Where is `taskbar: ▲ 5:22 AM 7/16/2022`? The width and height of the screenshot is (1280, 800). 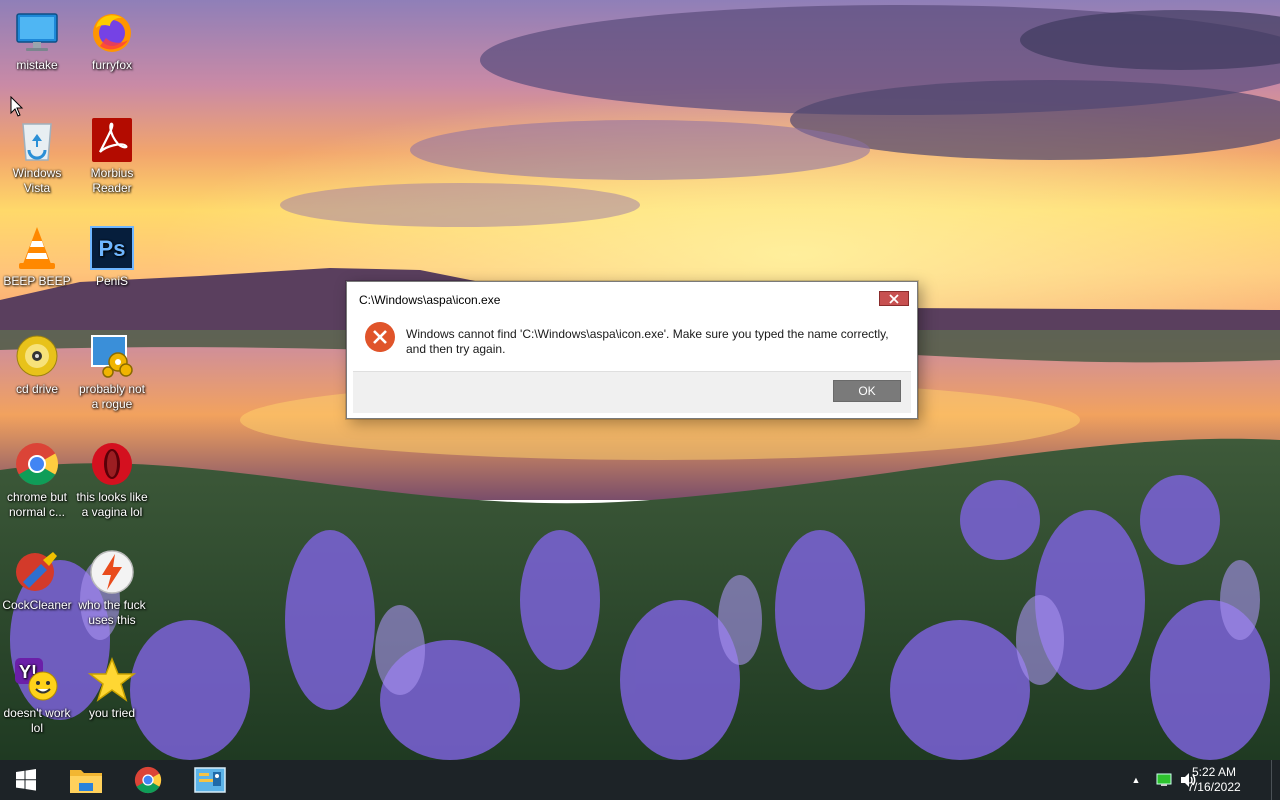
taskbar: ▲ 5:22 AM 7/16/2022 is located at coordinates (640, 780).